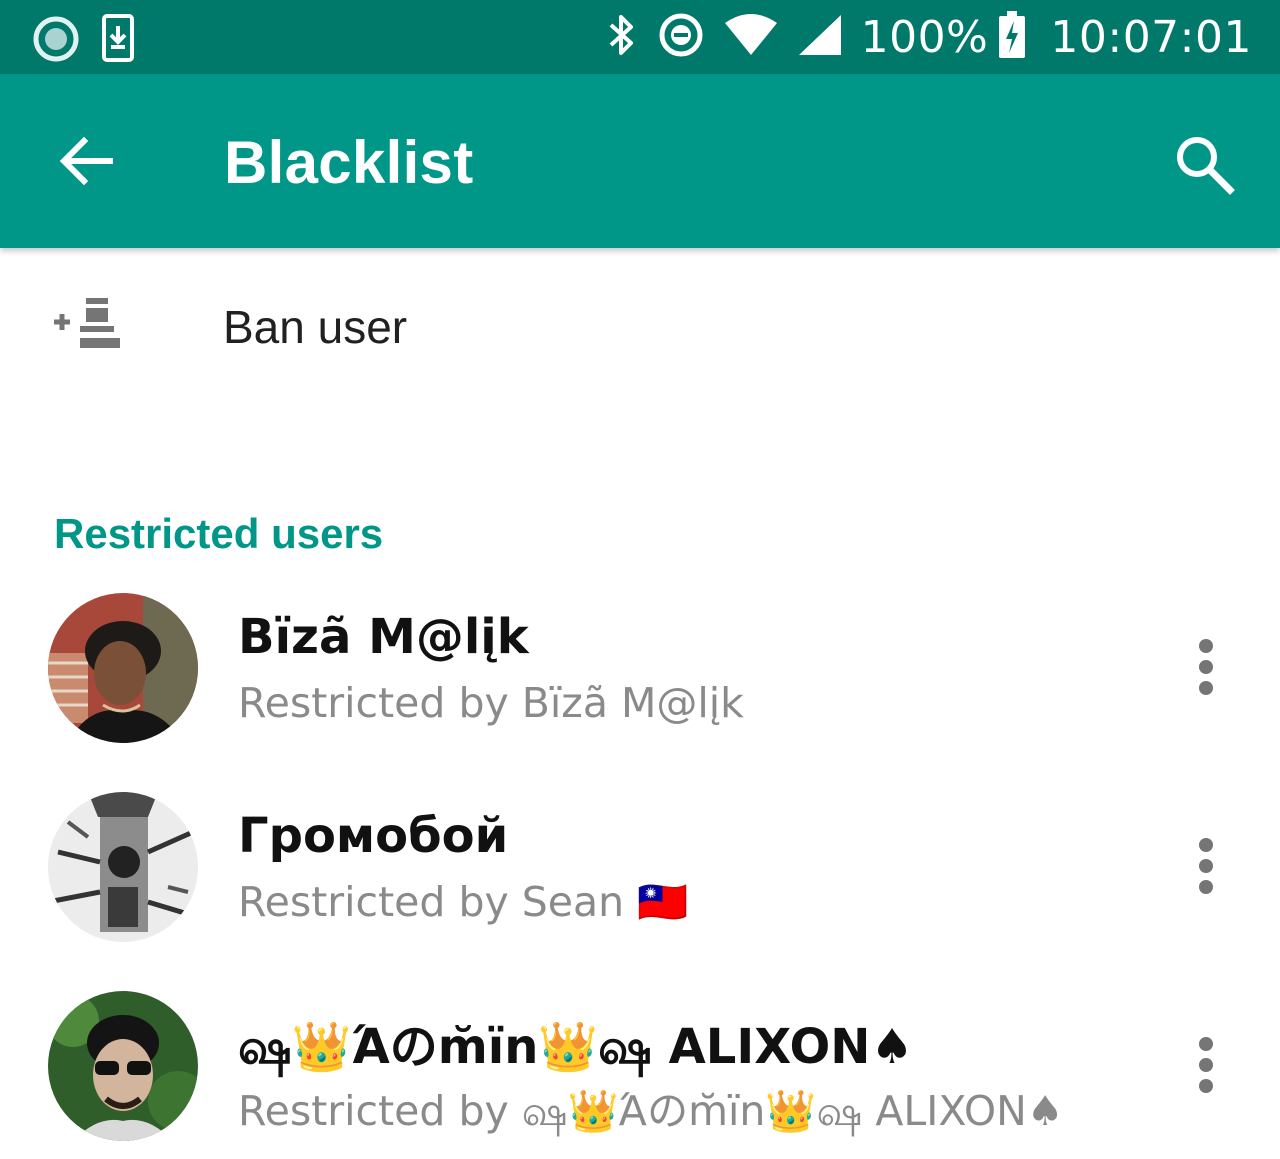 The image size is (1280, 1159). Describe the element at coordinates (463, 902) in the screenshot. I see `restricted-by-text: Restricted by Sean 🇹🇼` at that location.